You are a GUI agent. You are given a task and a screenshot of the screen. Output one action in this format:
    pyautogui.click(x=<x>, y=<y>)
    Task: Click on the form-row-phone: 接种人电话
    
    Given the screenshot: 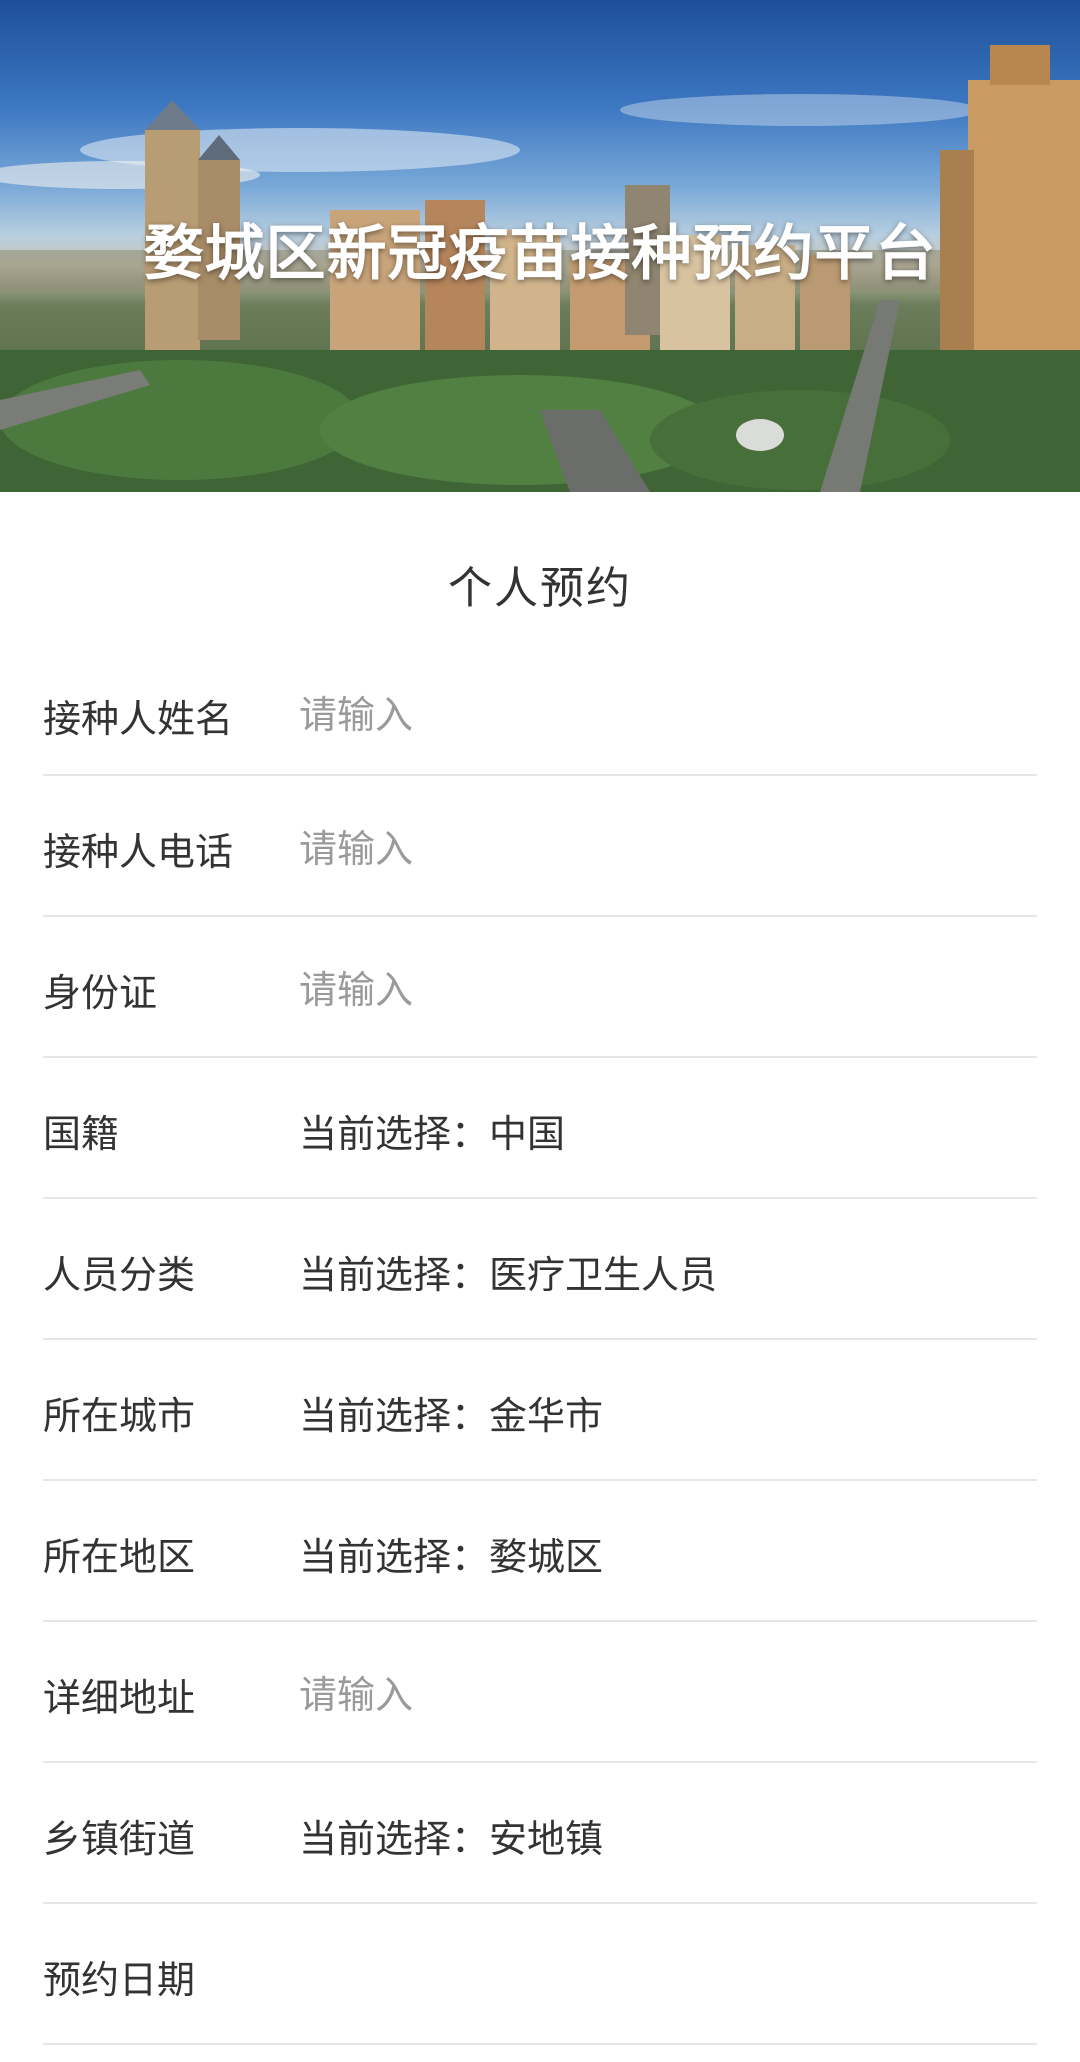 What is the action you would take?
    pyautogui.click(x=540, y=846)
    